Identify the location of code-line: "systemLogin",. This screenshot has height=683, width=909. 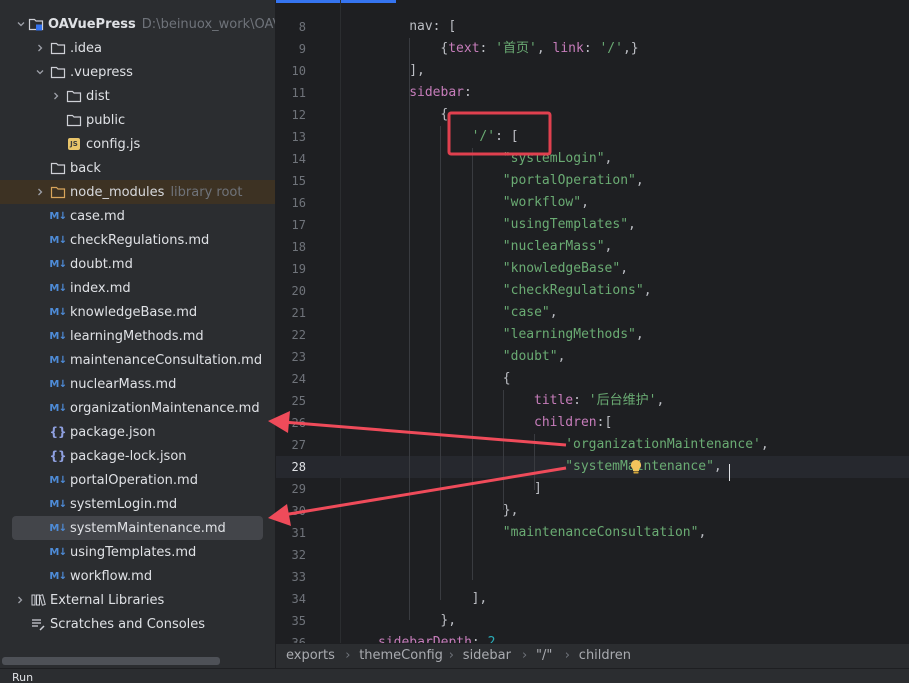
(558, 159).